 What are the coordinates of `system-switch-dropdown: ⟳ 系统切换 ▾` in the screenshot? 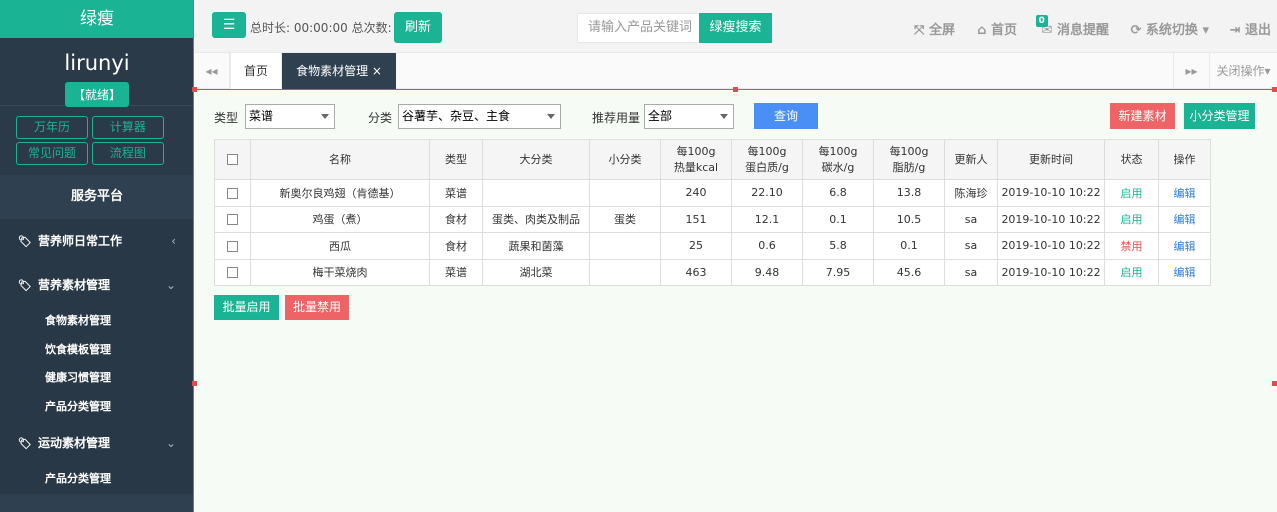 It's located at (1170, 28).